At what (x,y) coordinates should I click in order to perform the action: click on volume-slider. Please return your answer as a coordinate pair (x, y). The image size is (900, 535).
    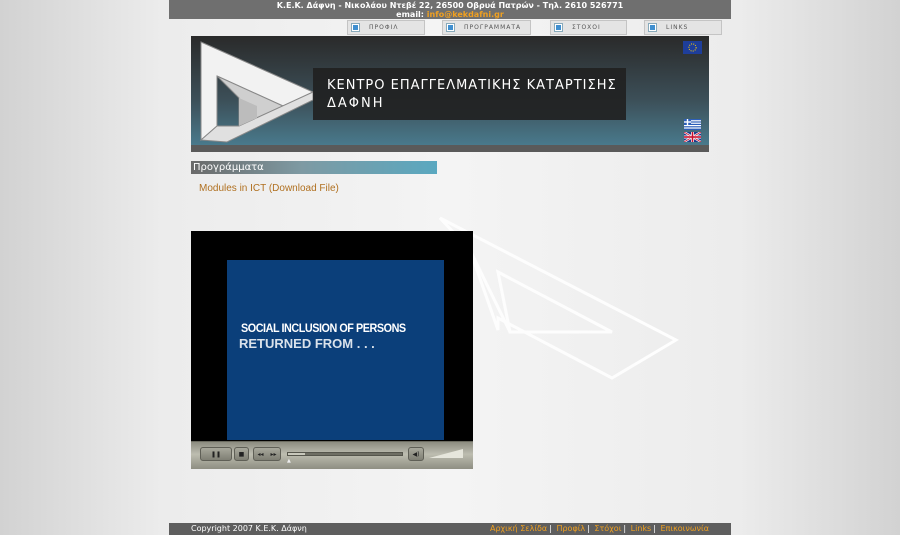
    Looking at the image, I should click on (446, 453).